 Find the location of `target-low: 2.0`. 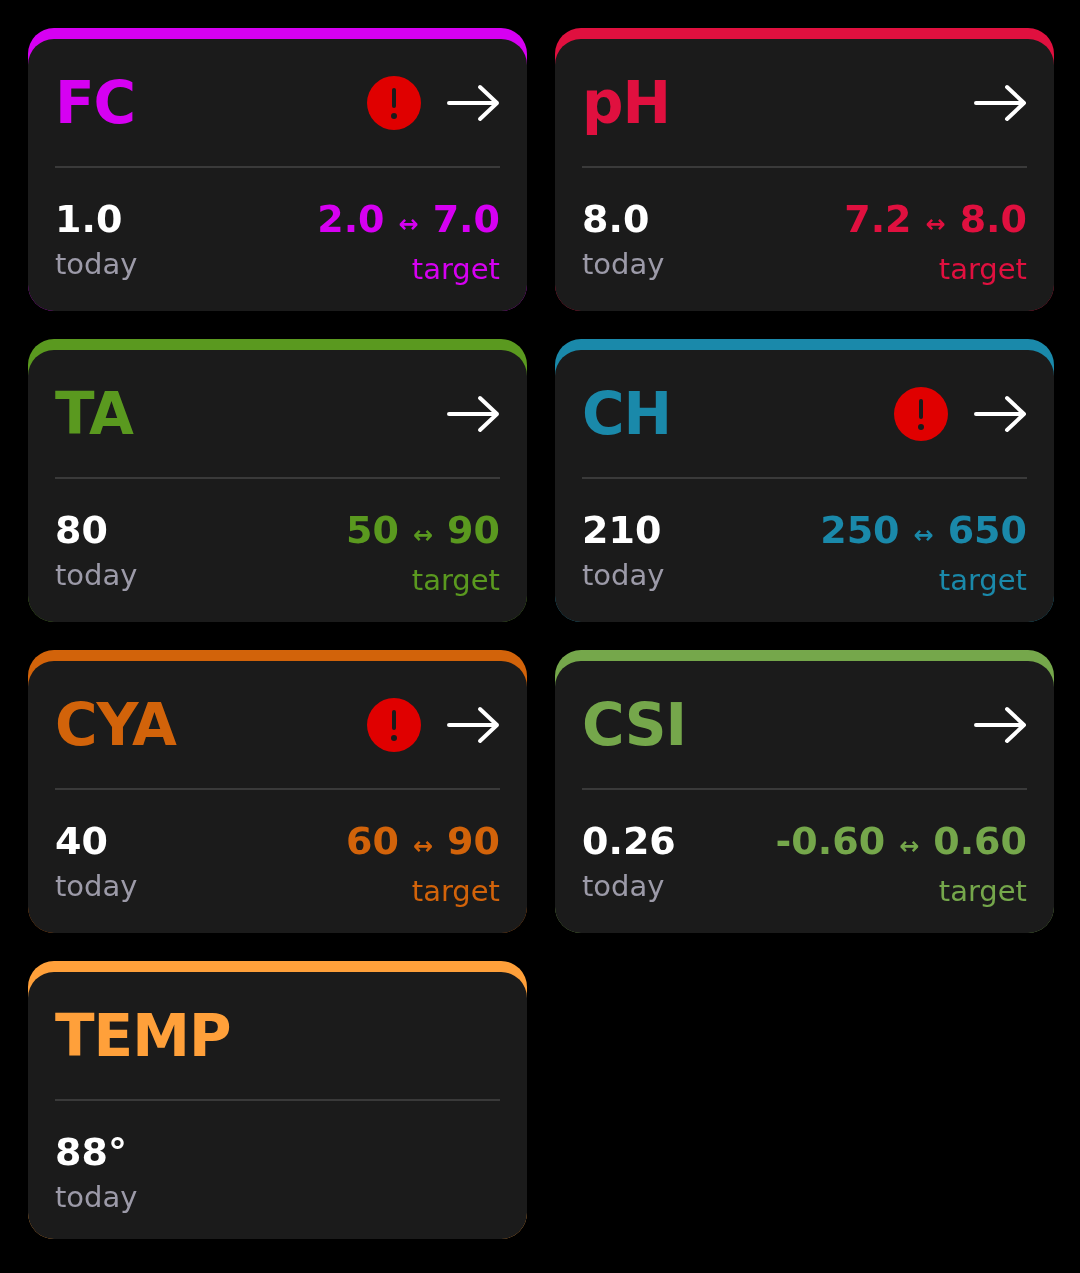

target-low: 2.0 is located at coordinates (351, 219).